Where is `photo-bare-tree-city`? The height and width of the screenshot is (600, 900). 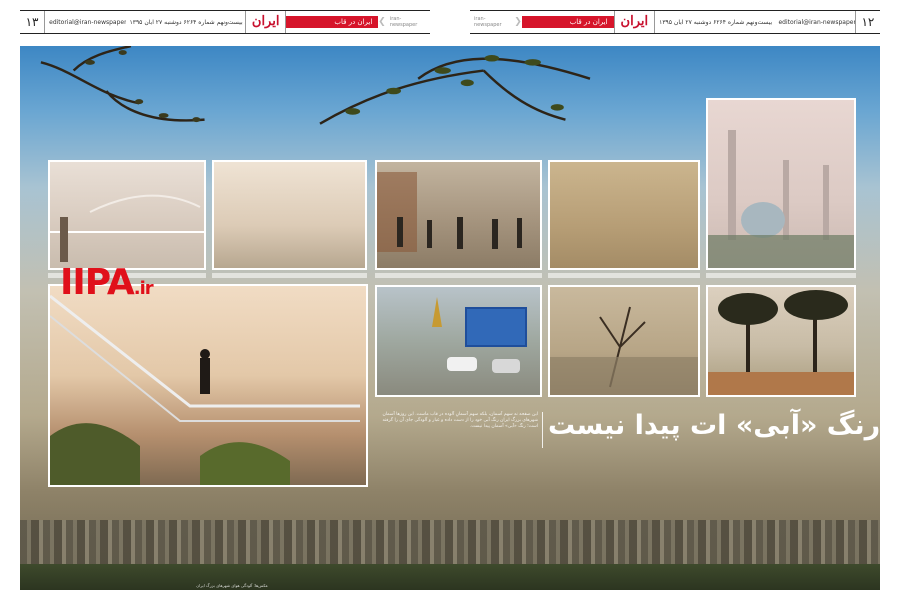
photo-bare-tree-city is located at coordinates (624, 341).